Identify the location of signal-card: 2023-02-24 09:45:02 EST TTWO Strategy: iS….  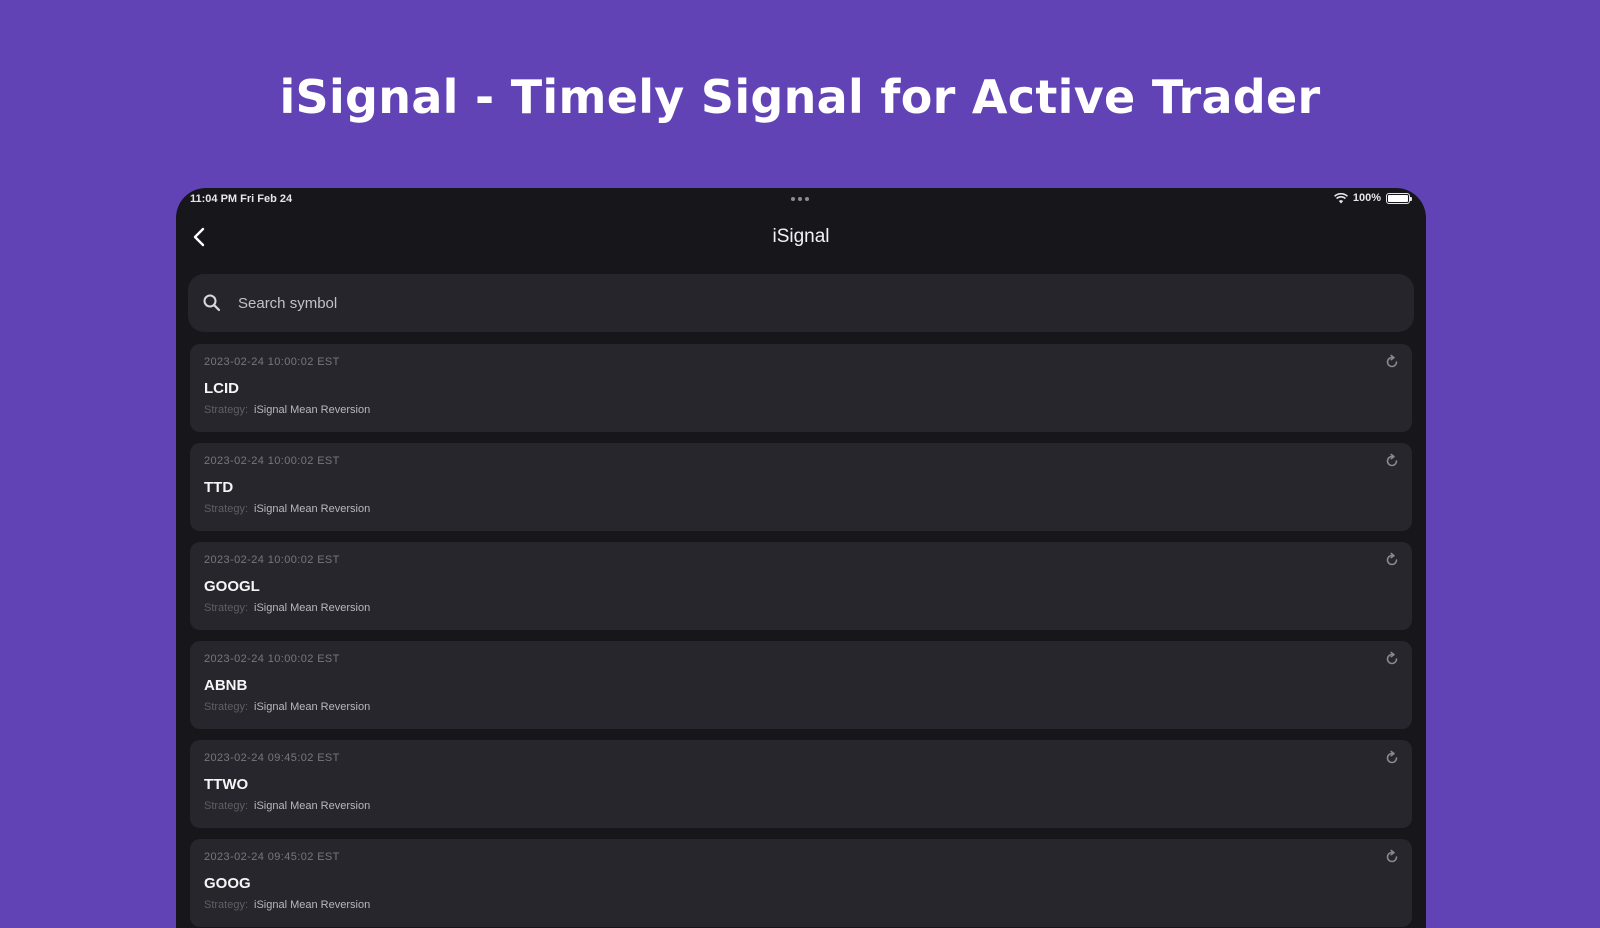
(801, 784).